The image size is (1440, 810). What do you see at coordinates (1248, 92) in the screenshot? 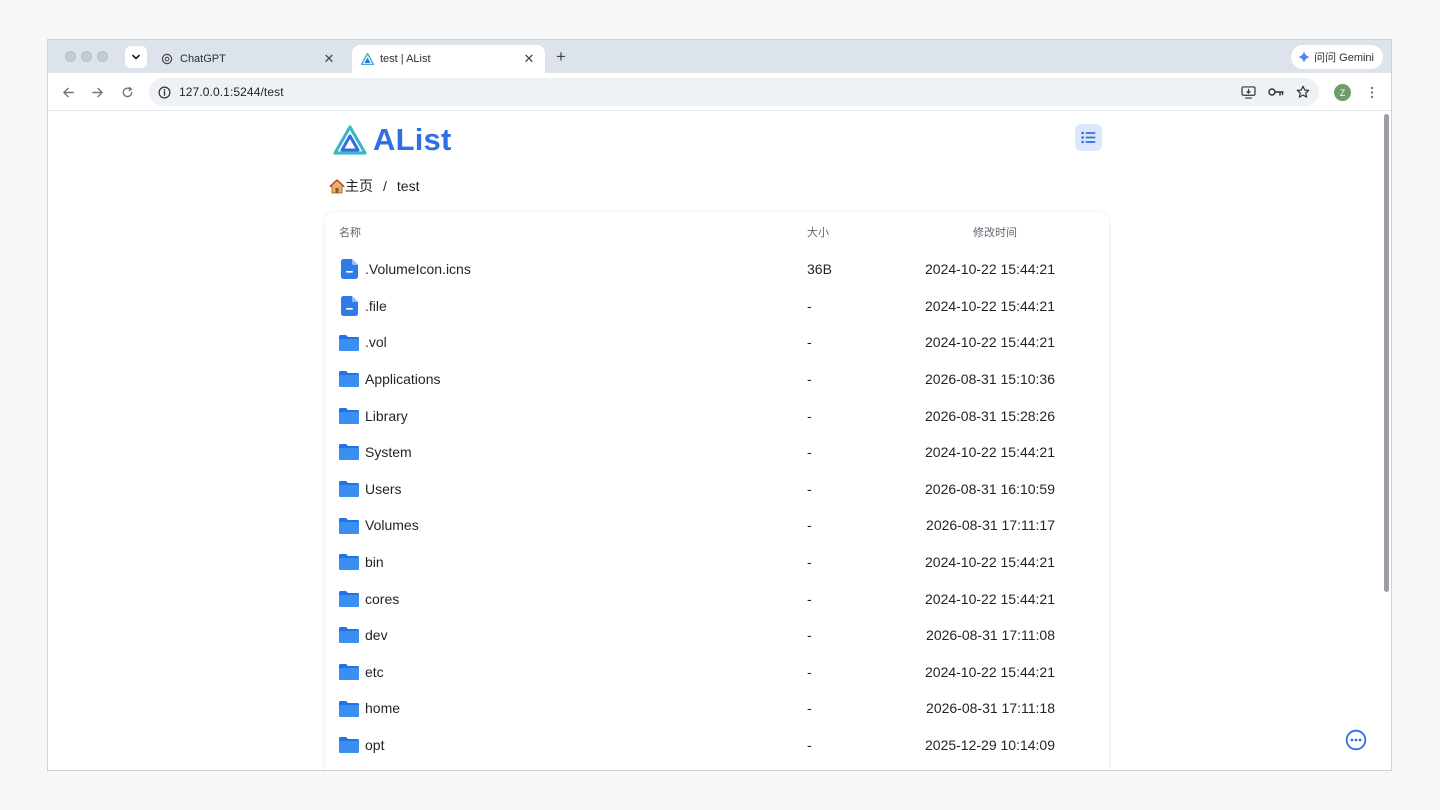
I see `install-app-icon` at bounding box center [1248, 92].